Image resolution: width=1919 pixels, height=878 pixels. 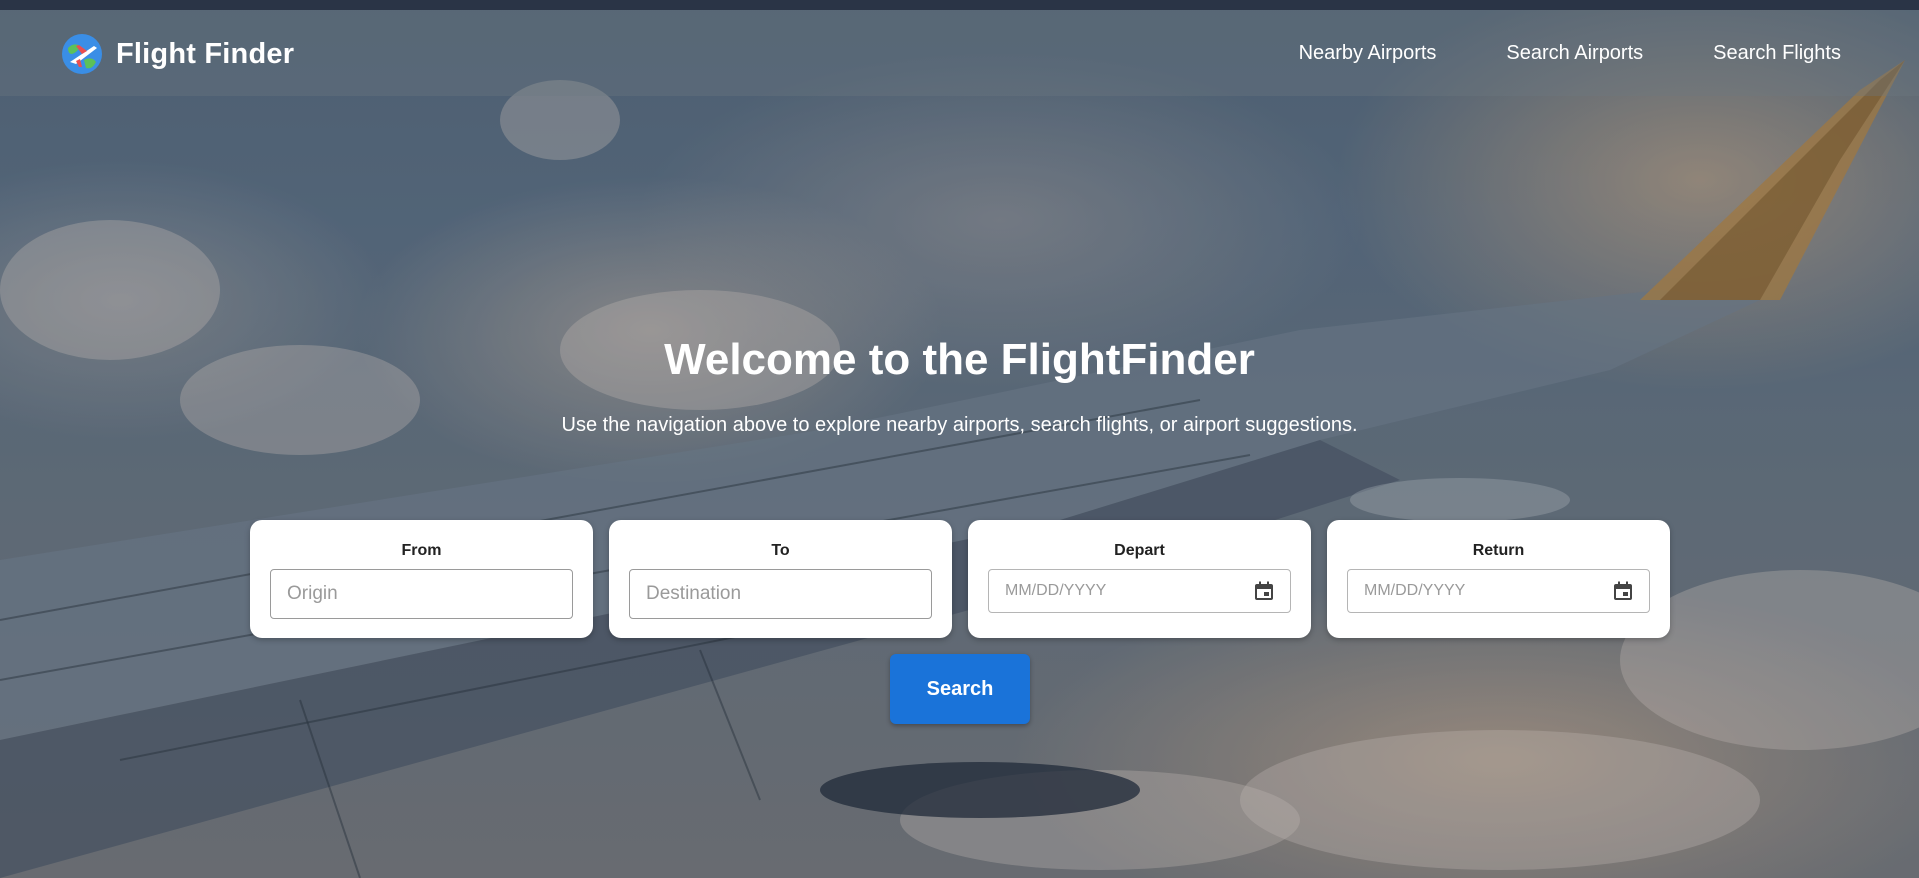 What do you see at coordinates (421, 594) in the screenshot?
I see `origin-input` at bounding box center [421, 594].